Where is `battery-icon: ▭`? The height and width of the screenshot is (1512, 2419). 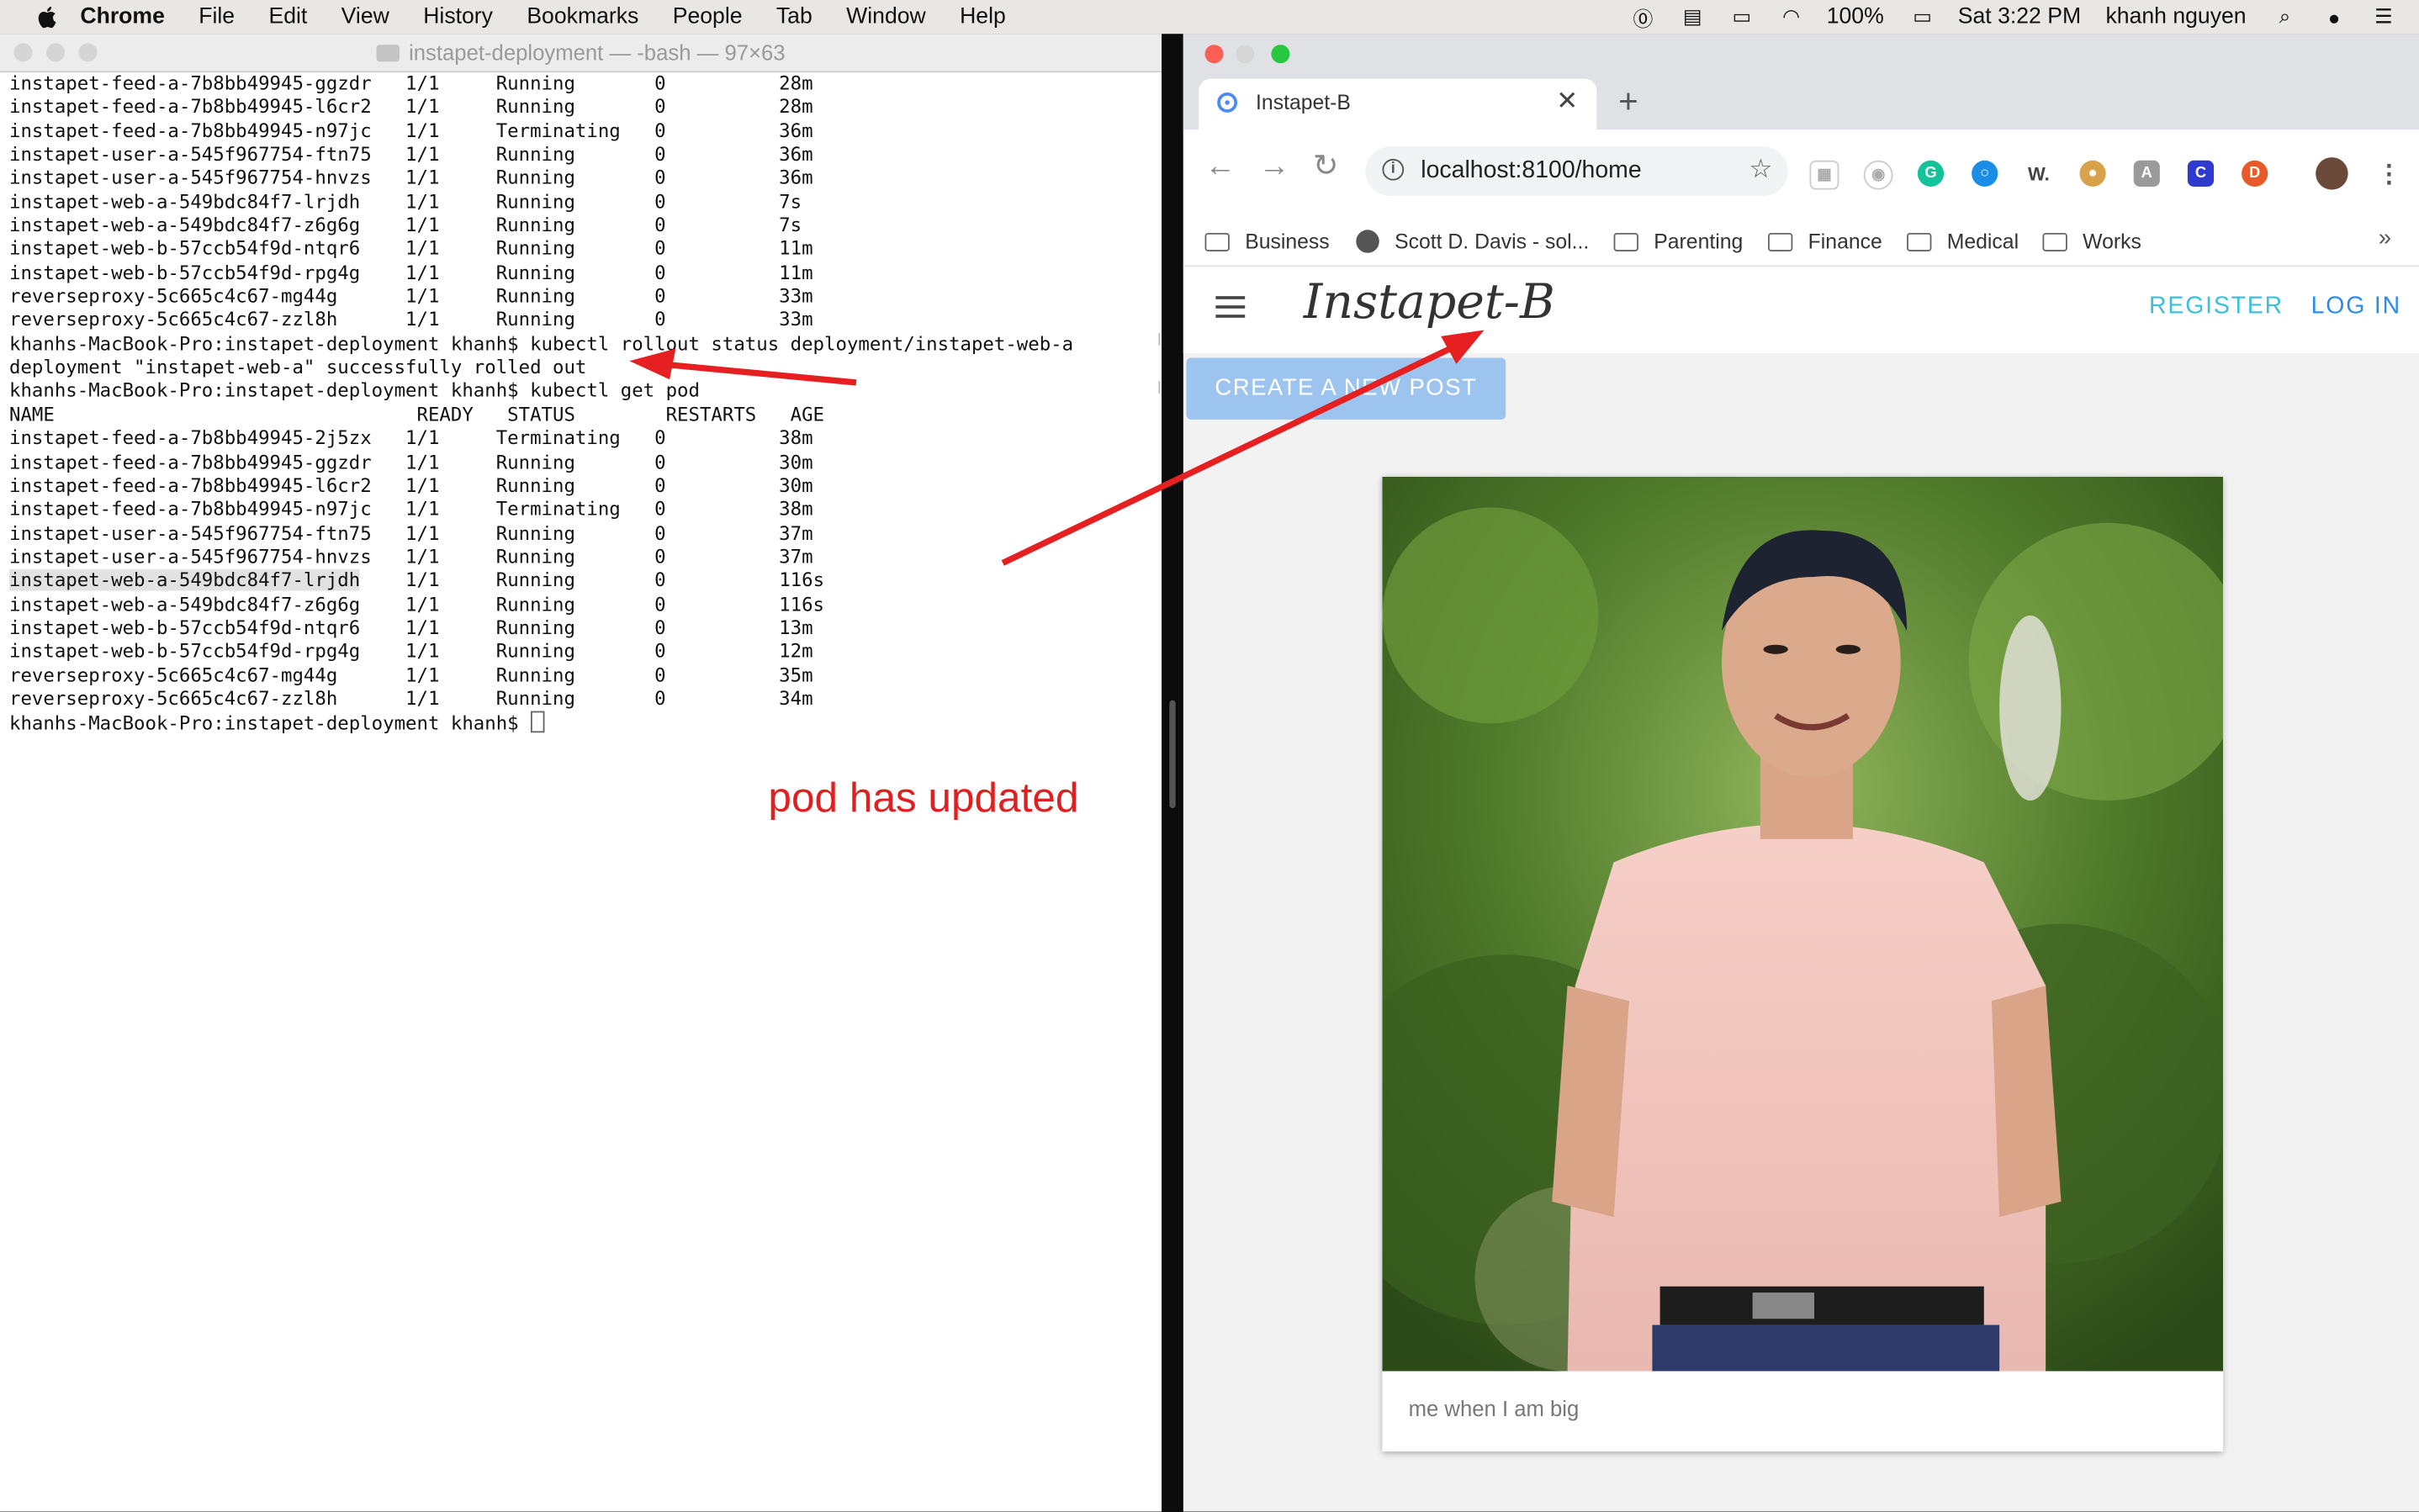 battery-icon: ▭ is located at coordinates (1922, 17).